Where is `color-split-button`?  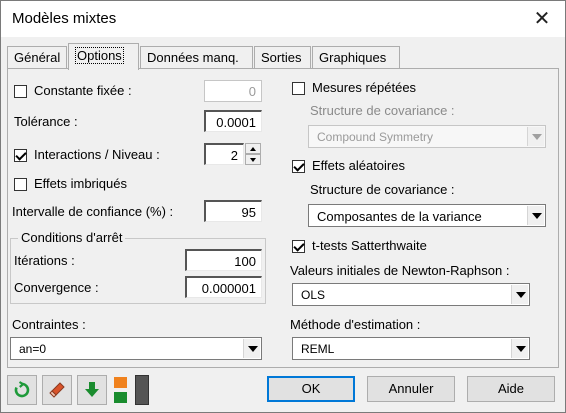
color-split-button is located at coordinates (121, 390).